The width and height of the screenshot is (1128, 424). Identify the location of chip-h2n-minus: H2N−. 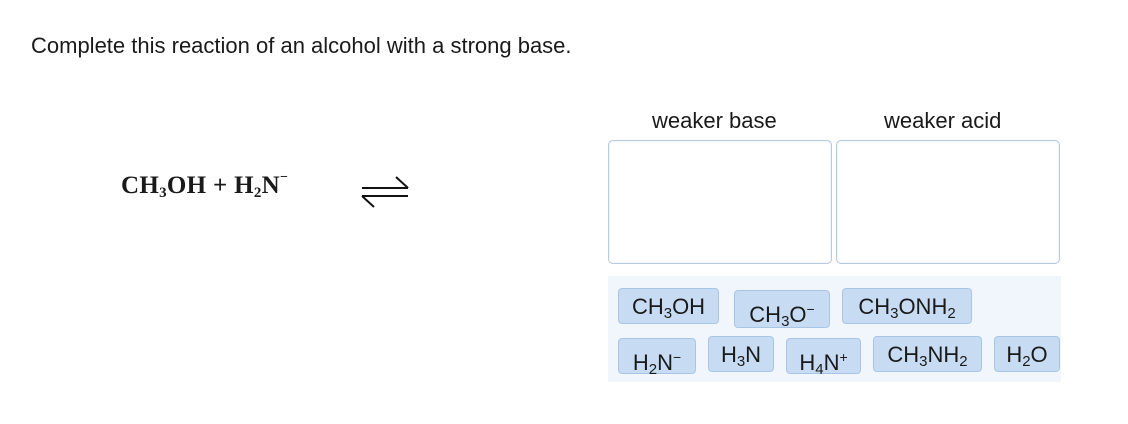
(657, 358).